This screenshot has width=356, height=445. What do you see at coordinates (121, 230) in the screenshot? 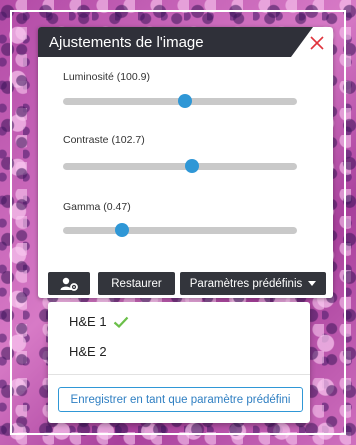
I see `gamma-slider-thumb` at bounding box center [121, 230].